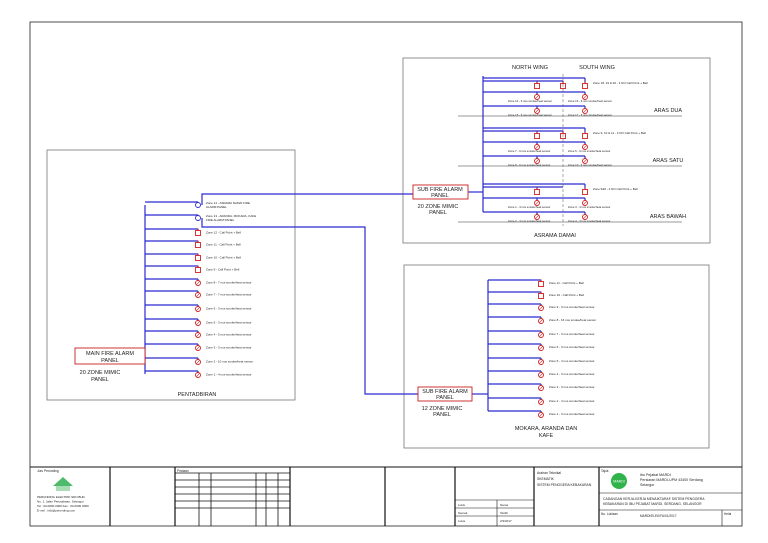  Describe the element at coordinates (609, 514) in the screenshot. I see `drawing-no-label: No. Lukisan` at that location.